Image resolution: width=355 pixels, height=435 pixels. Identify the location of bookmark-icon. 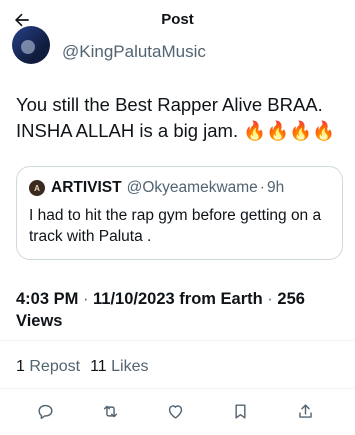
(240, 411).